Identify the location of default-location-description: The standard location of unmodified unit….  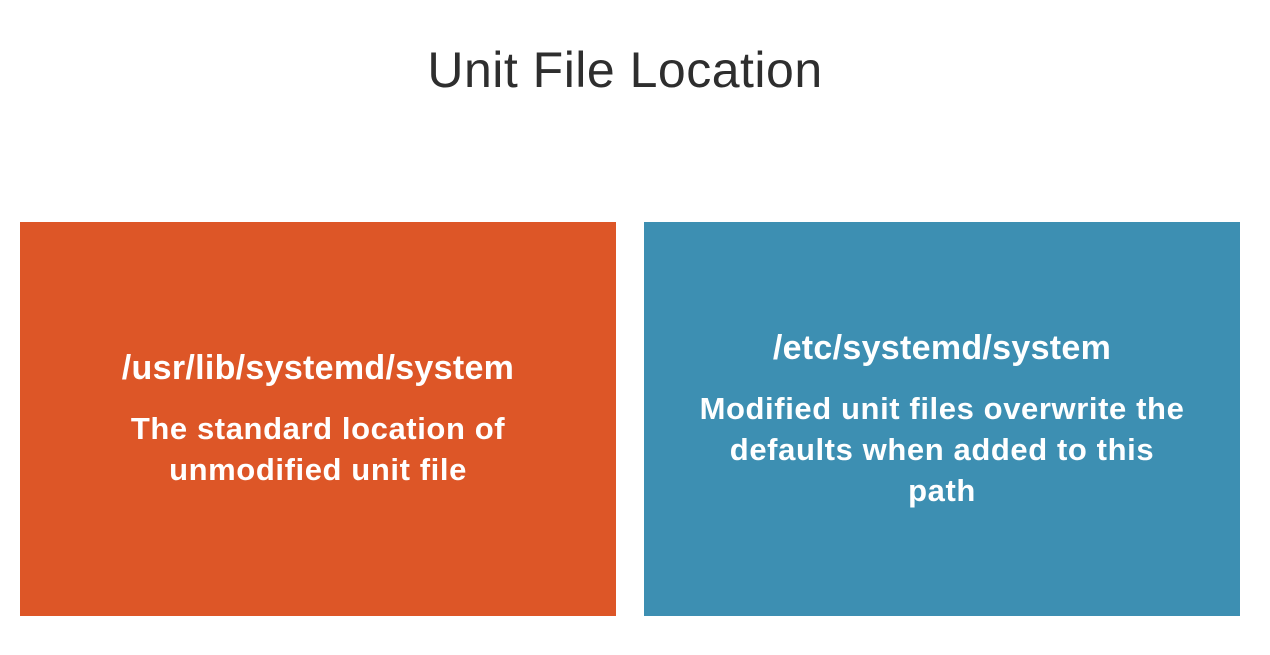
(318, 449).